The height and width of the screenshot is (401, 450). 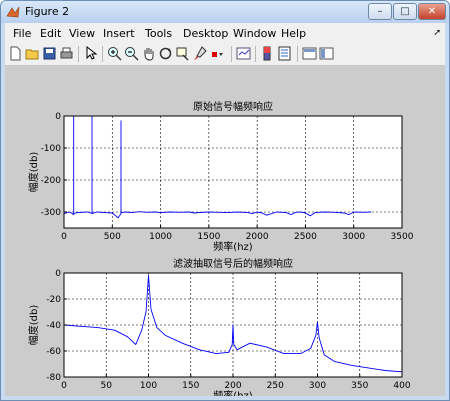 I want to click on show-plot-tools-icon, so click(x=326, y=53).